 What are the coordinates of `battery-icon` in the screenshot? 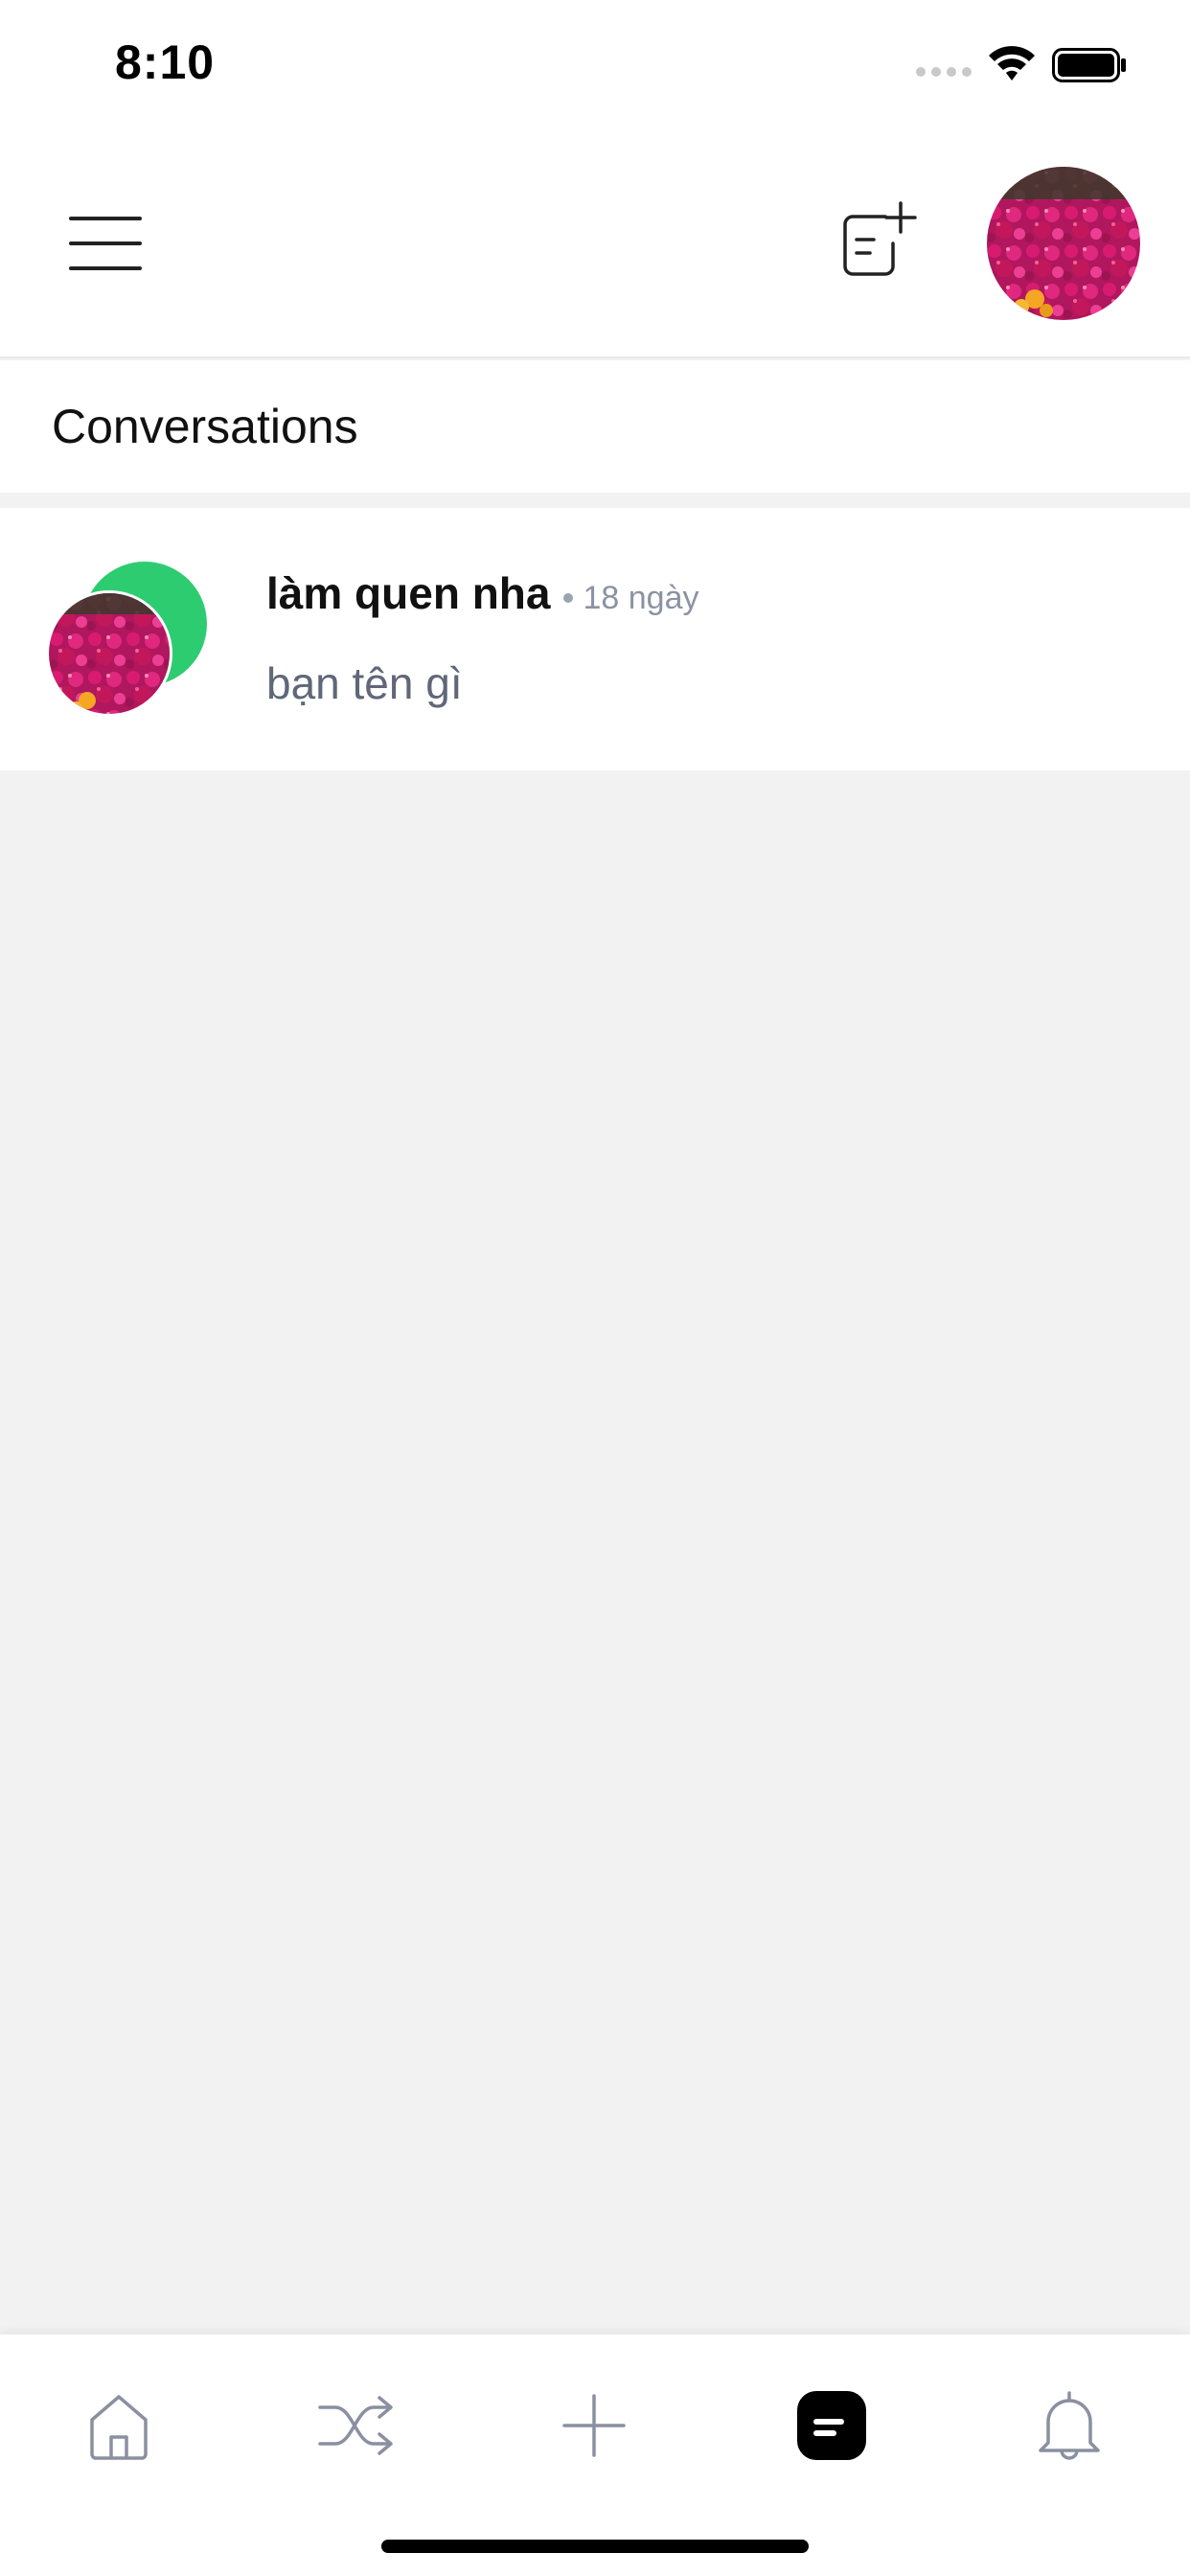 It's located at (1089, 65).